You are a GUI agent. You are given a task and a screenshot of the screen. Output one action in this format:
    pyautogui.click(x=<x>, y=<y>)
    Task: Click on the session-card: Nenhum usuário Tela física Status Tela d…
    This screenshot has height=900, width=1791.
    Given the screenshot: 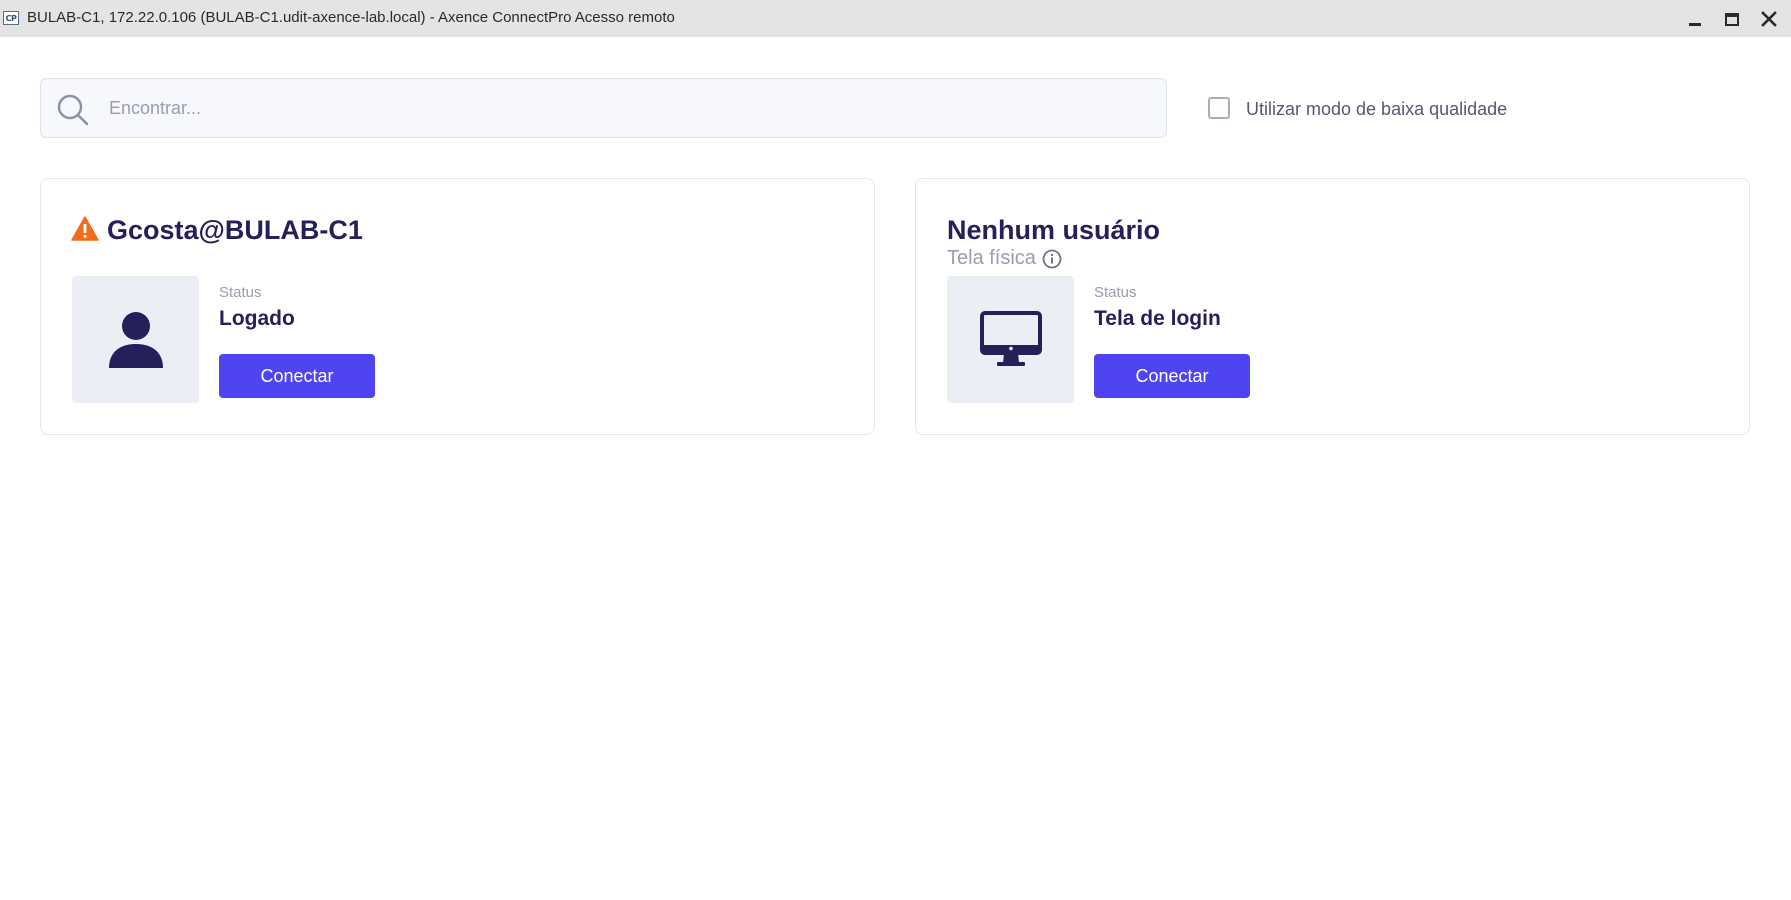 What is the action you would take?
    pyautogui.click(x=1332, y=306)
    